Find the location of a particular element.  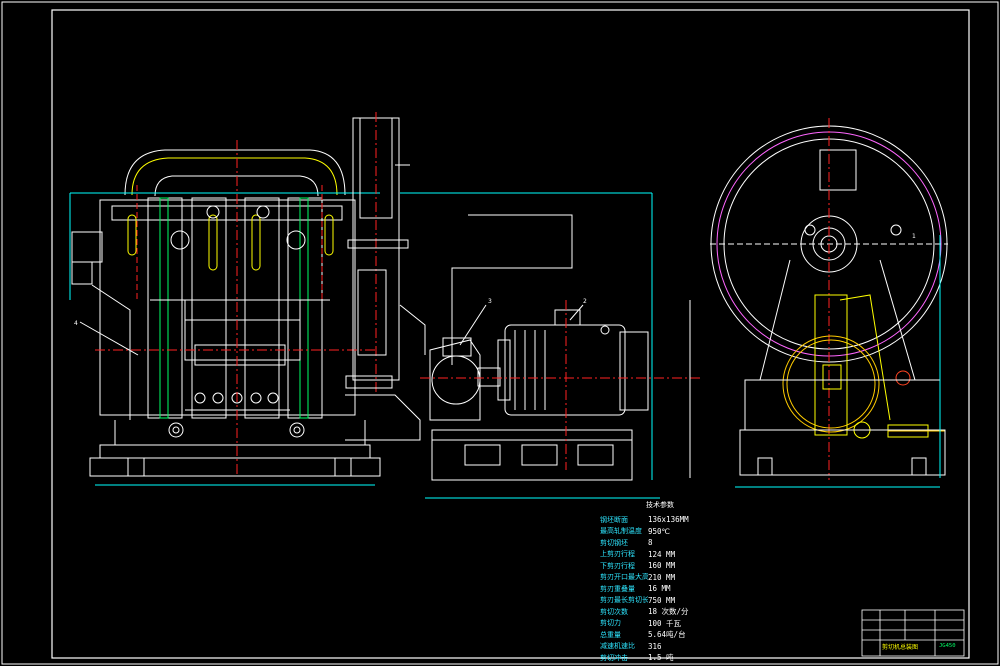

motor-gearbox-assembly is located at coordinates (550, 345).